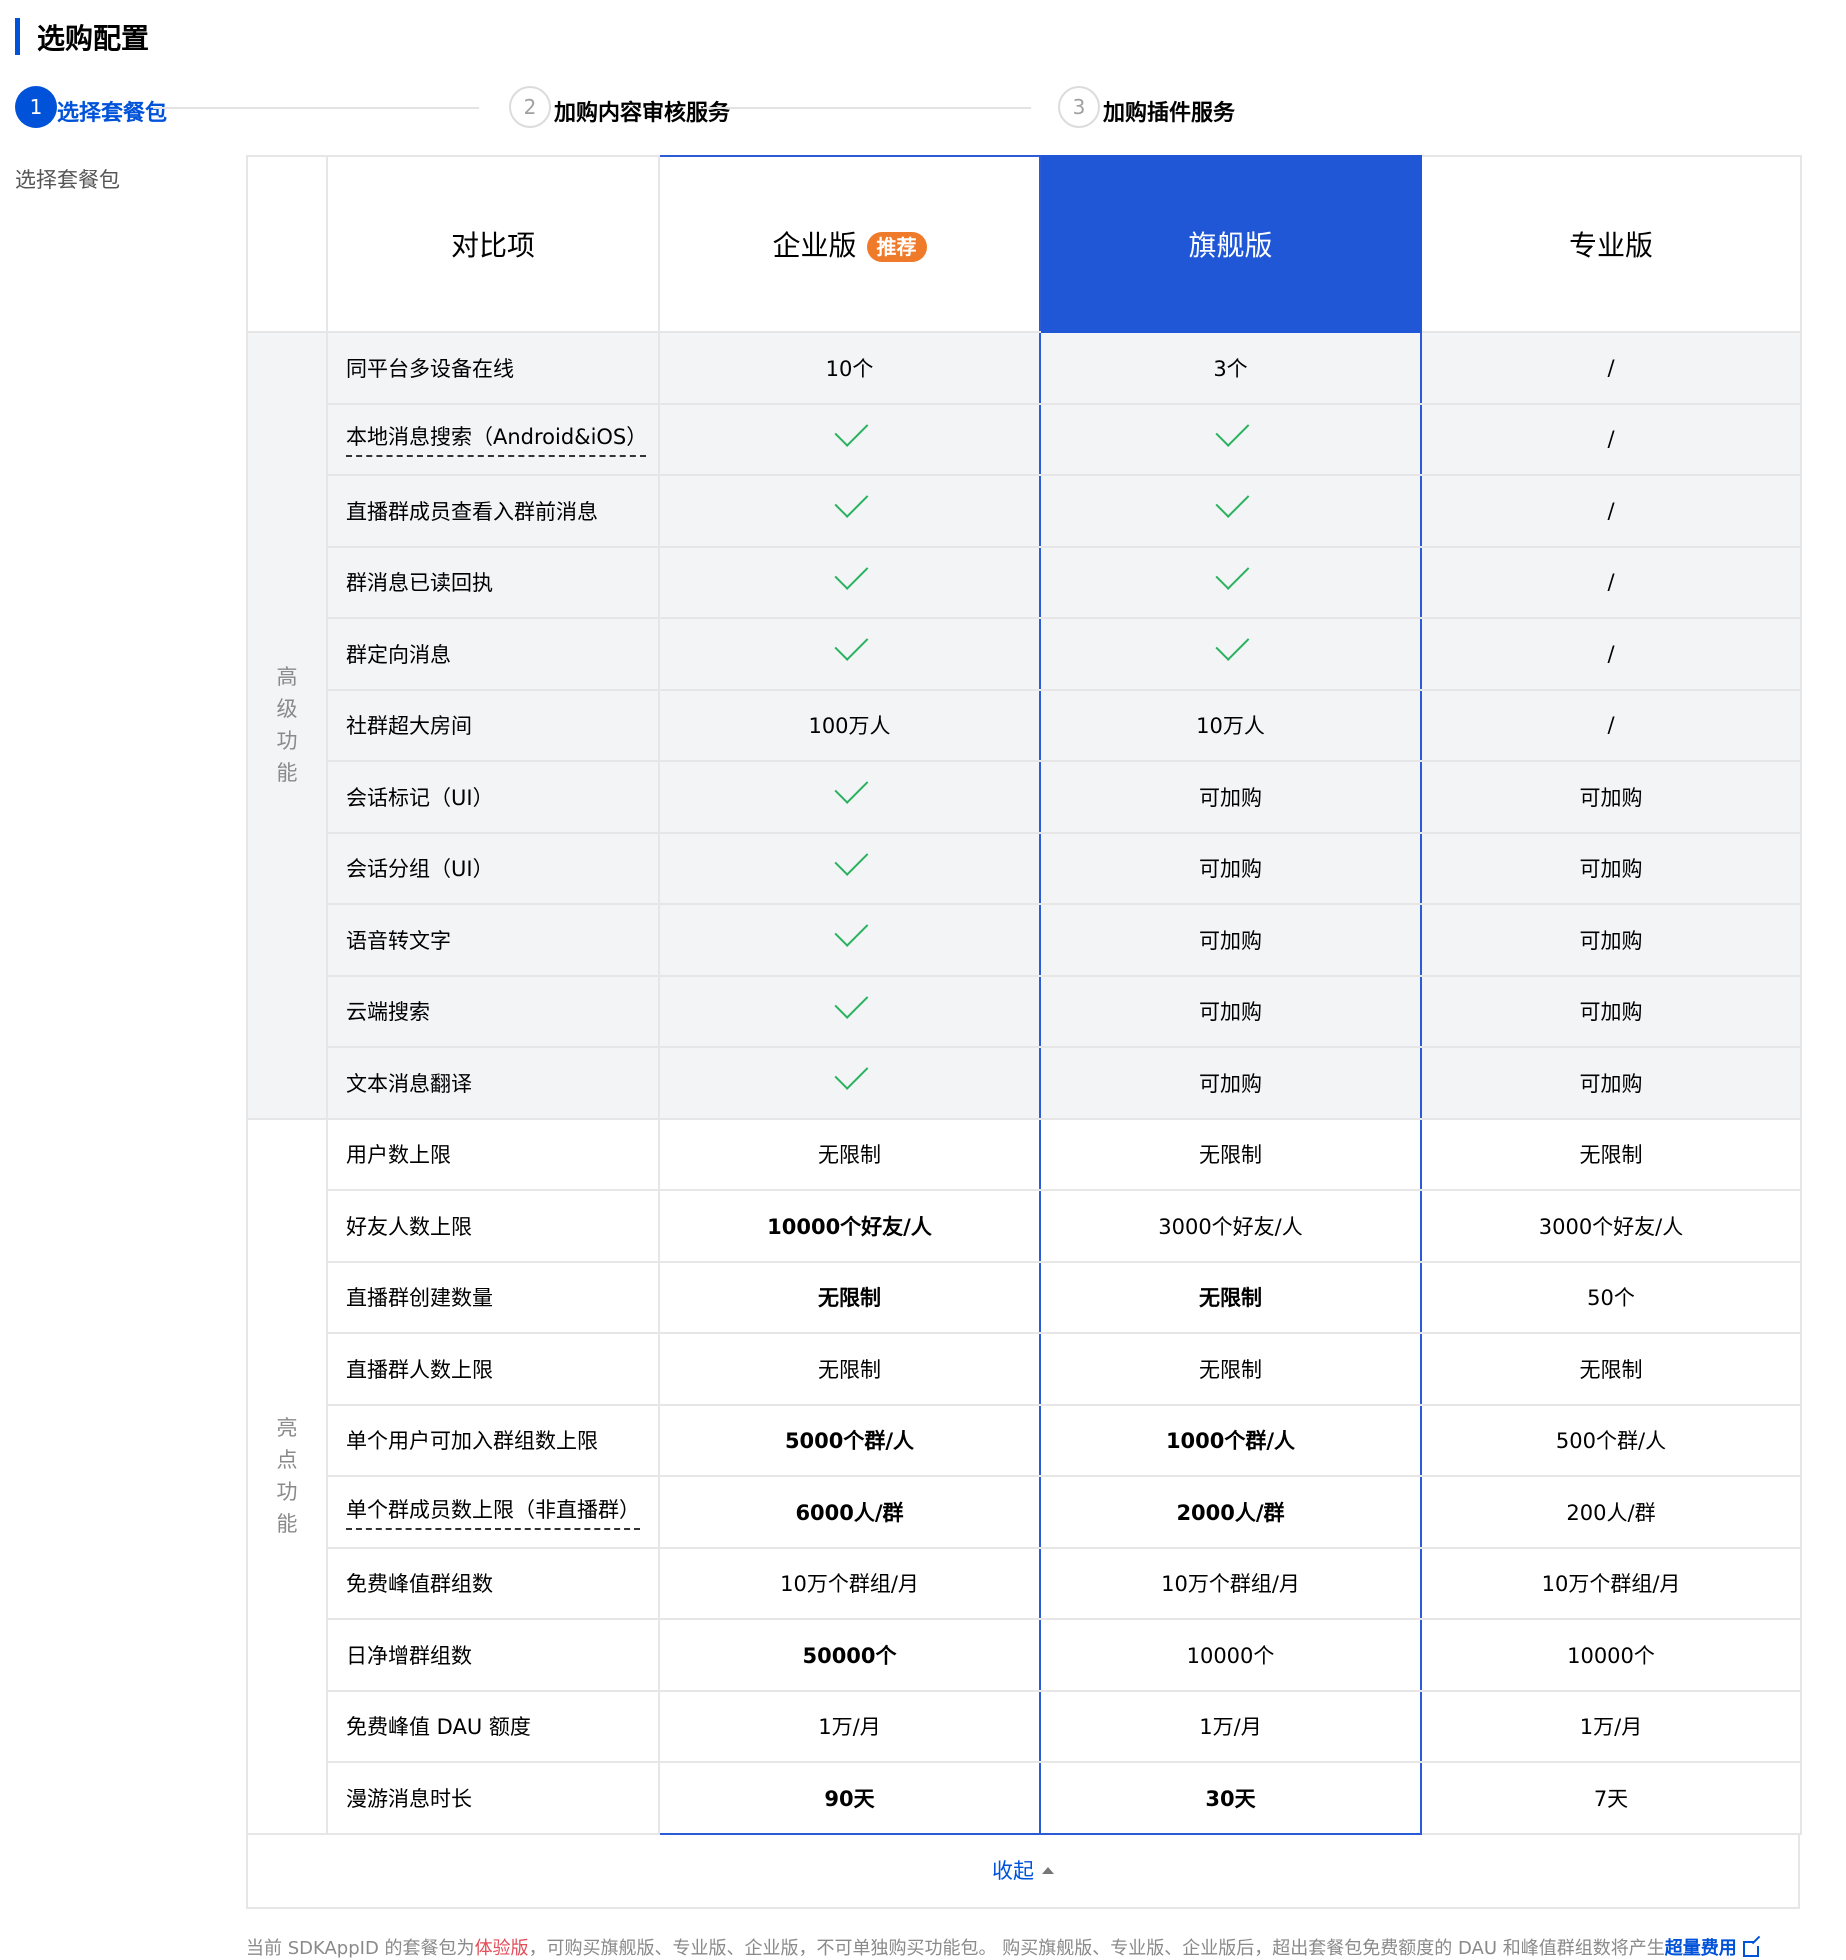 This screenshot has height=1960, width=1846. I want to click on pro-cell: 10000个, so click(1611, 1655).